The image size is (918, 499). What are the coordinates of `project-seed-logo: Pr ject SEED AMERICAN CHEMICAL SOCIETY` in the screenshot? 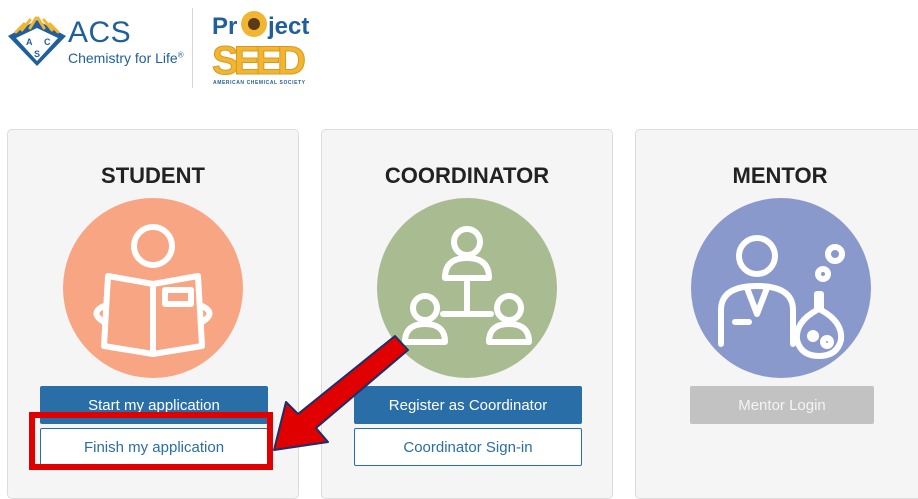 It's located at (260, 47).